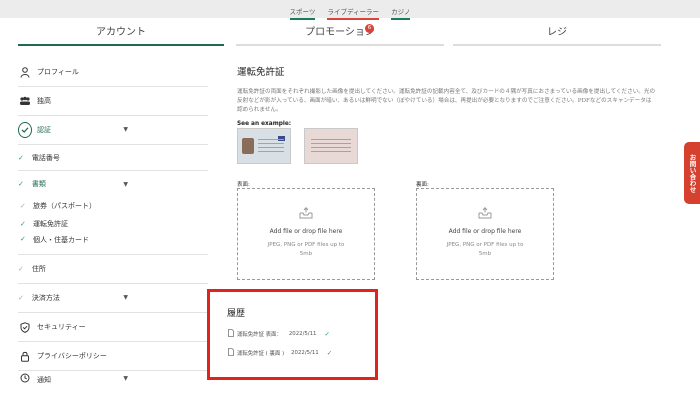 Image resolution: width=700 pixels, height=394 pixels. What do you see at coordinates (243, 185) in the screenshot?
I see `front-label: 表面:` at bounding box center [243, 185].